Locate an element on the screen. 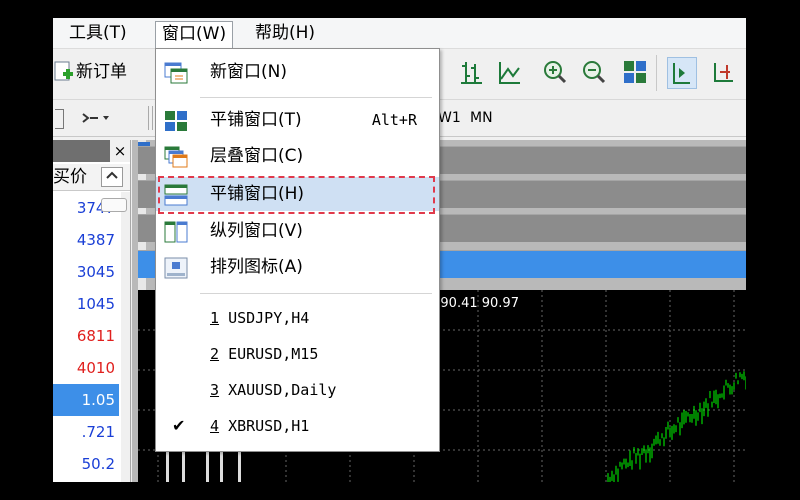 The width and height of the screenshot is (800, 500). tile-windows-icon is located at coordinates (176, 121).